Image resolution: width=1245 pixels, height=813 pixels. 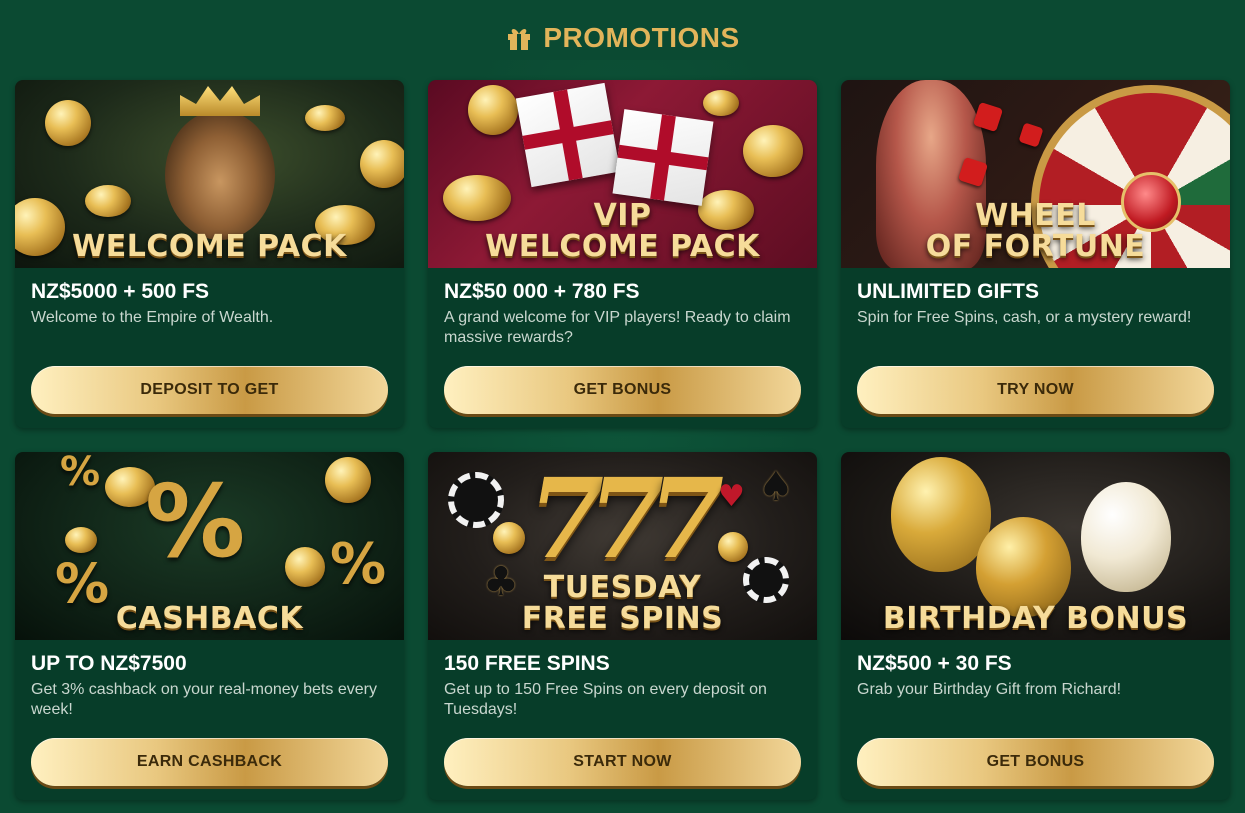 What do you see at coordinates (109, 663) in the screenshot?
I see `promo-title: UP TO NZ$7500` at bounding box center [109, 663].